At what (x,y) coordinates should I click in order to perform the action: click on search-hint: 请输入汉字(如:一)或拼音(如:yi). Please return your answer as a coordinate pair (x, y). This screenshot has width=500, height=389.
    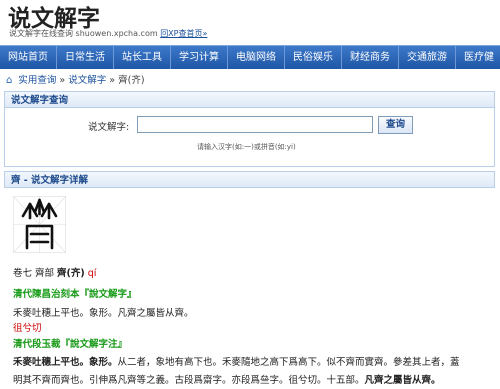
    Looking at the image, I should click on (246, 147).